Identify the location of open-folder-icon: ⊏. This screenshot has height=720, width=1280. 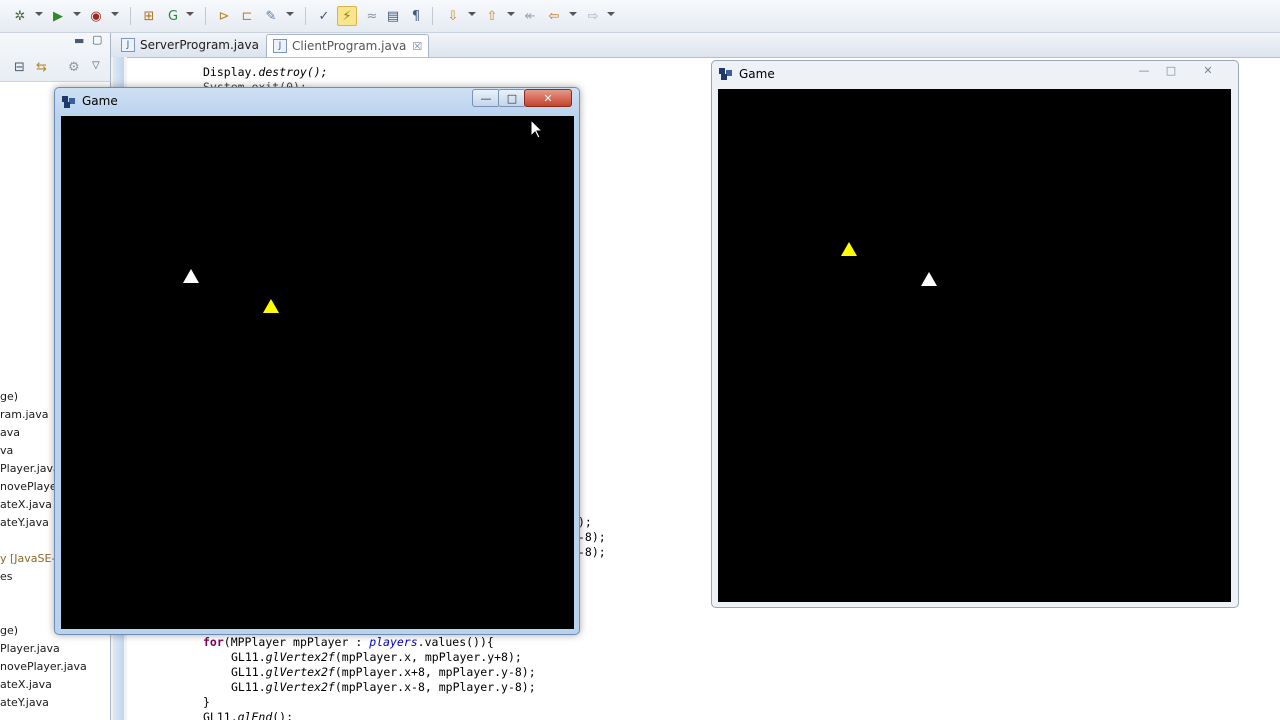
(247, 16).